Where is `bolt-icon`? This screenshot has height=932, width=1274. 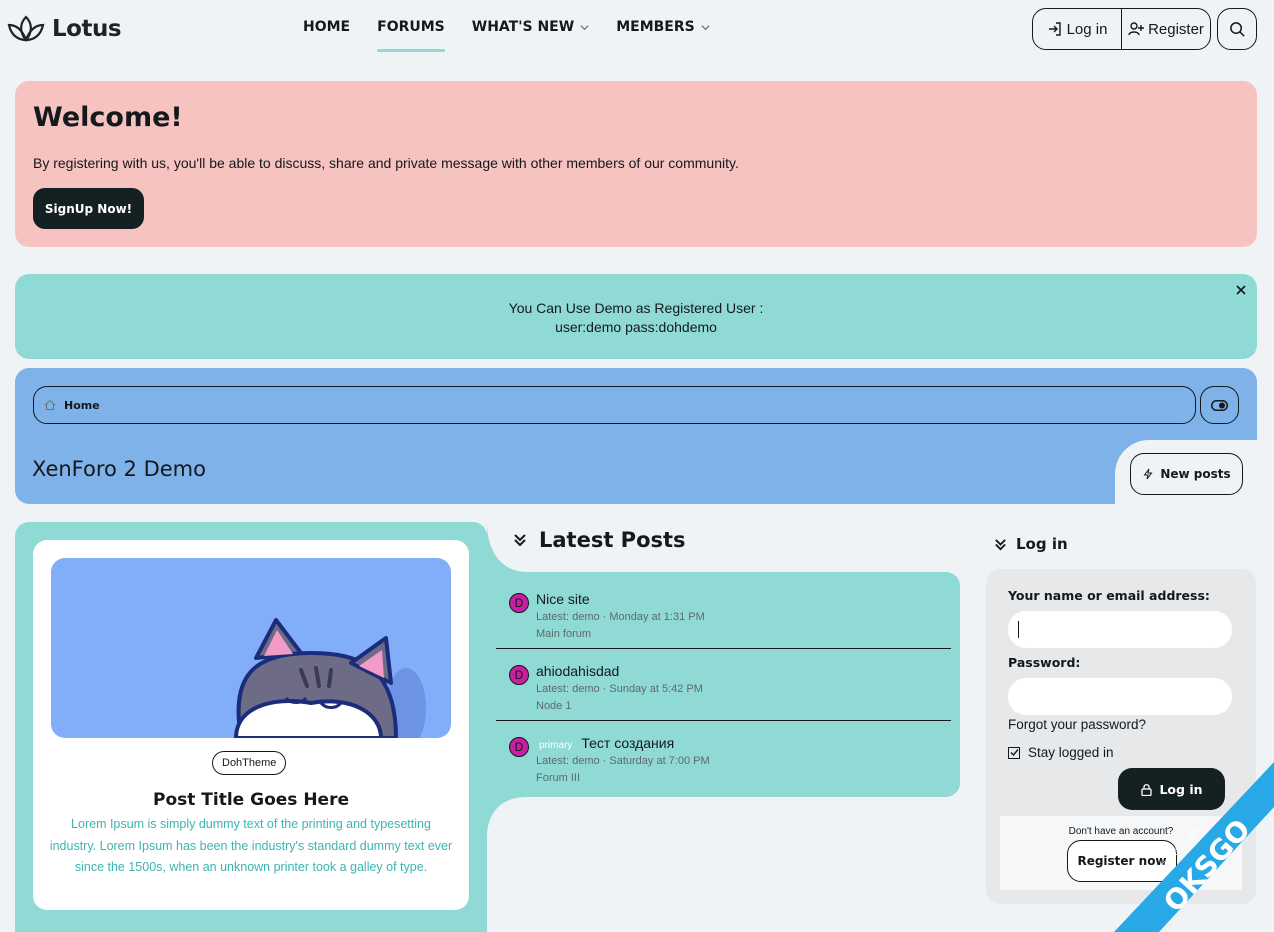 bolt-icon is located at coordinates (1148, 474).